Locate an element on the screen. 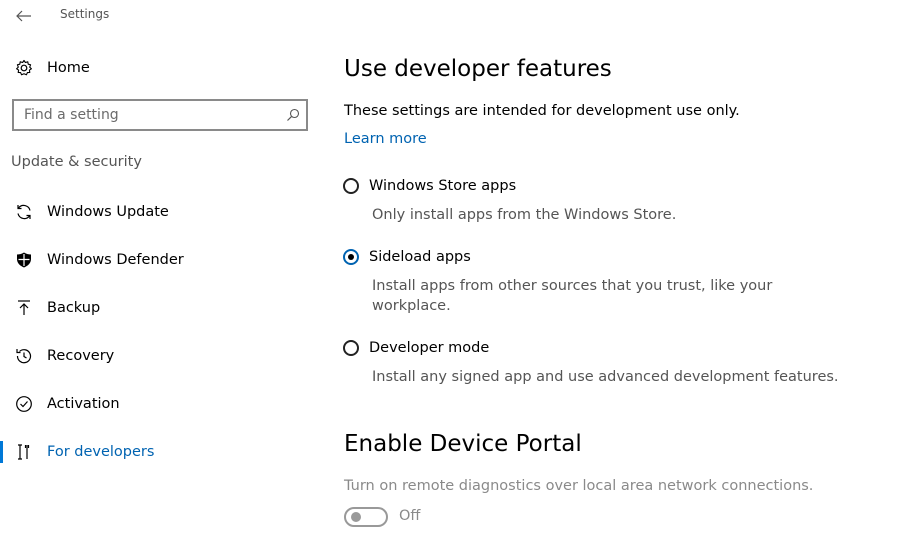 Image resolution: width=898 pixels, height=536 pixels. shield-icon is located at coordinates (24, 260).